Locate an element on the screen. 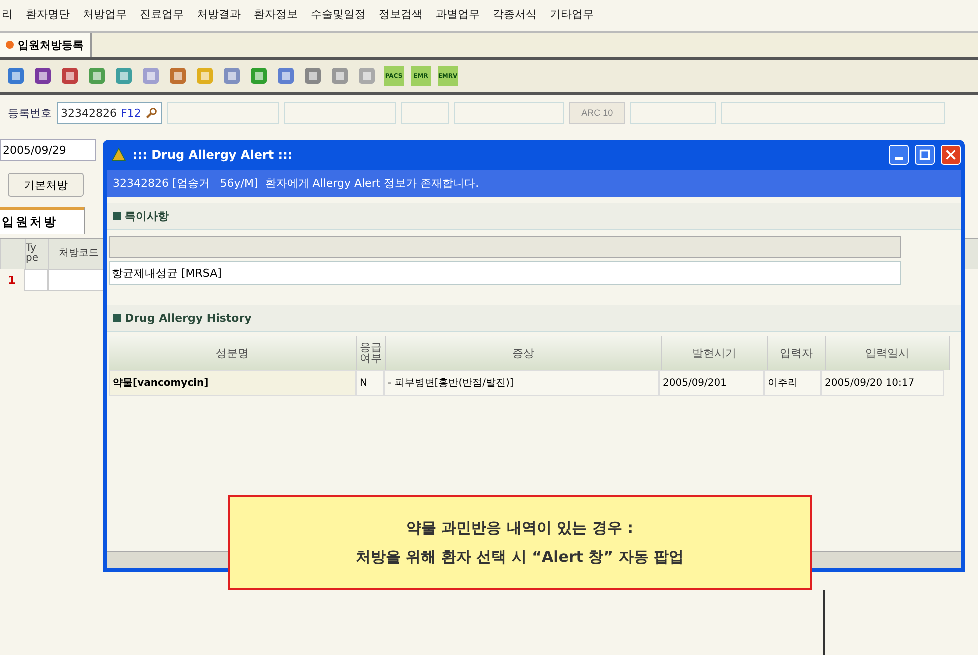 This screenshot has height=655, width=978. table-cell: N is located at coordinates (370, 383).